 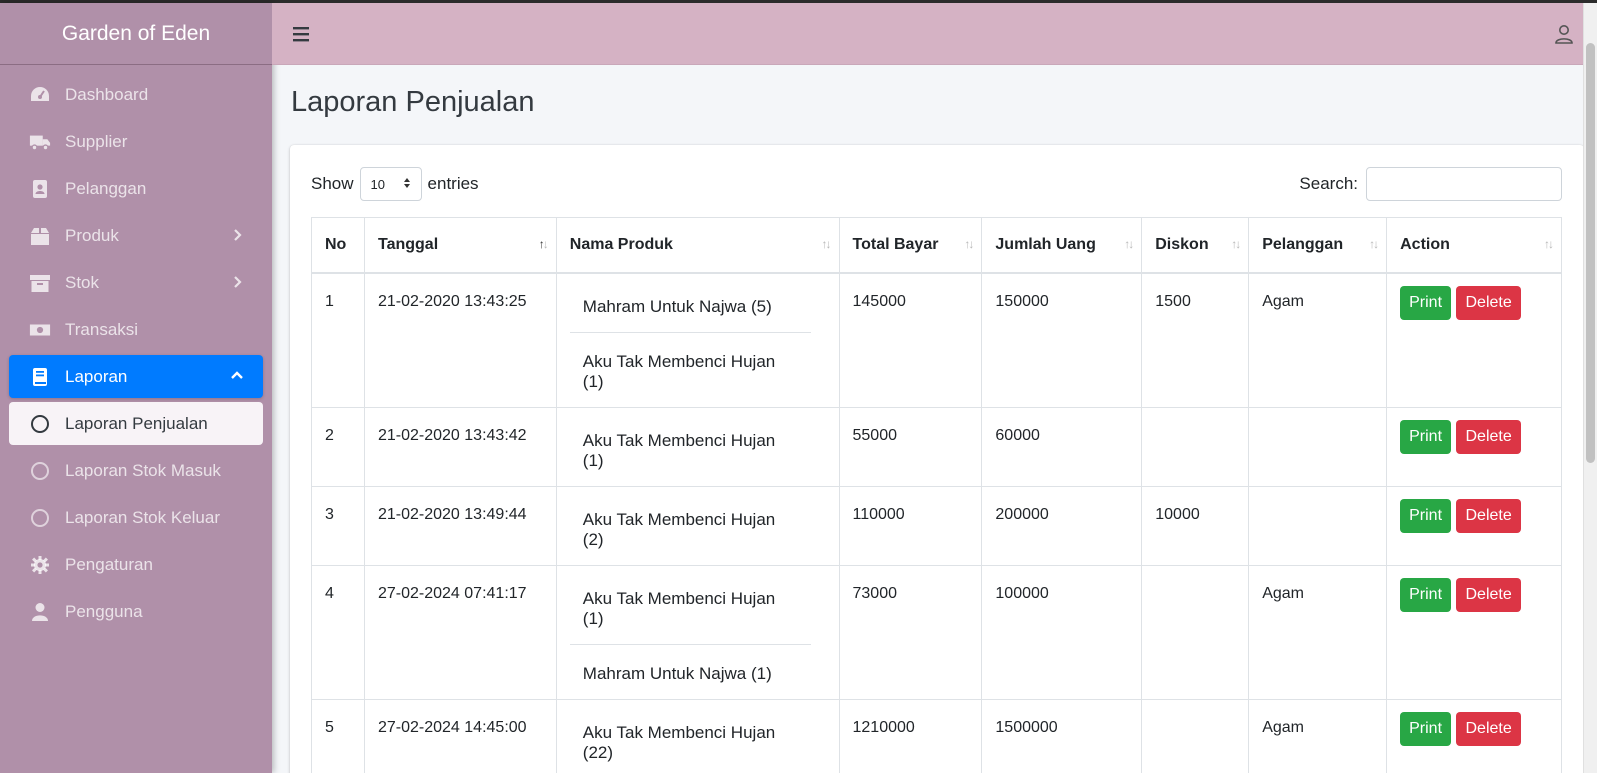 What do you see at coordinates (1062, 632) in the screenshot?
I see `cell-jumlah-uang: 100000` at bounding box center [1062, 632].